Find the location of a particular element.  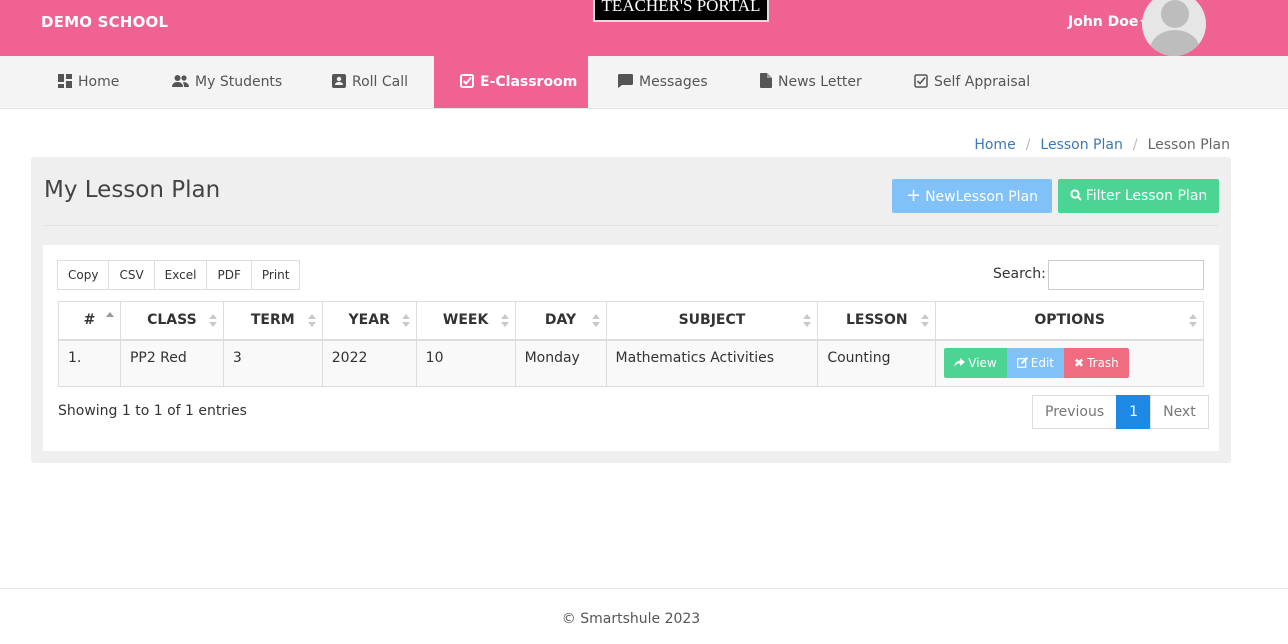

nav-item-news-letter: News Letter is located at coordinates (811, 82).